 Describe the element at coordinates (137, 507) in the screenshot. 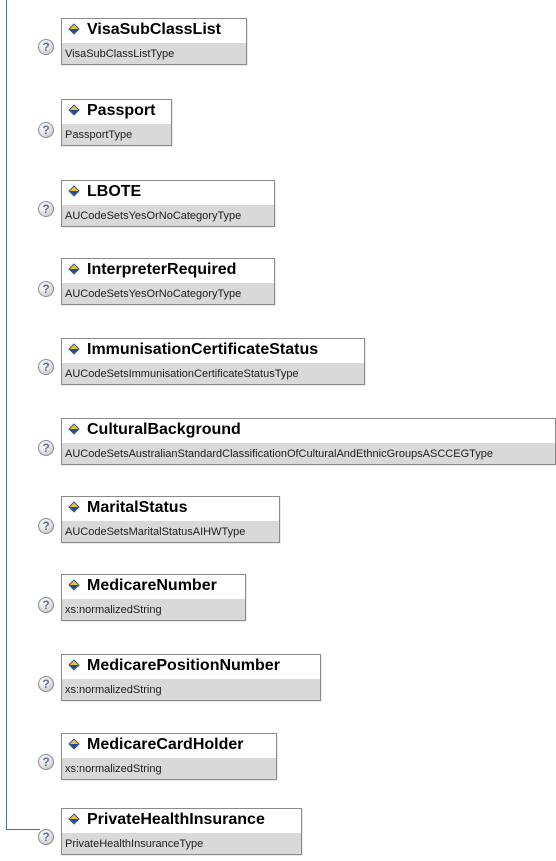

I see `element-name: MaritalStatus` at that location.